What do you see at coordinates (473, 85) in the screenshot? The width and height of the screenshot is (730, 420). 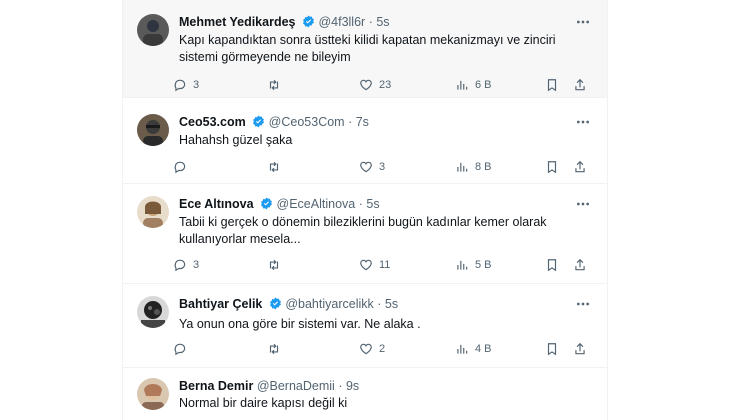 I see `views-button: 6 B` at bounding box center [473, 85].